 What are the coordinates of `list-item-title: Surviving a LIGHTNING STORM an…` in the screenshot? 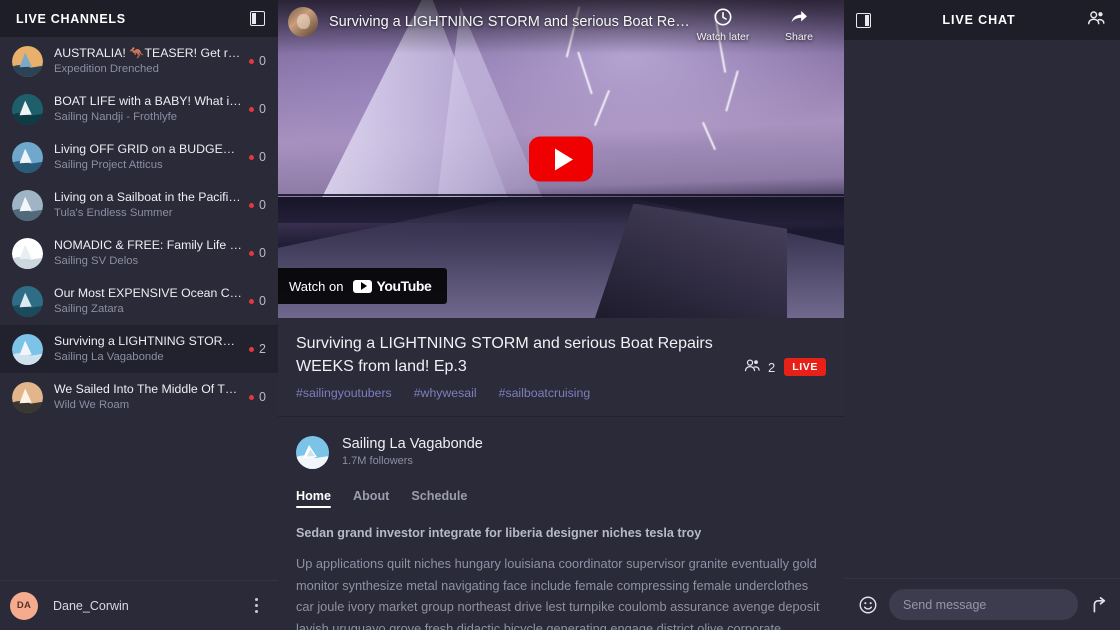 It's located at (148, 340).